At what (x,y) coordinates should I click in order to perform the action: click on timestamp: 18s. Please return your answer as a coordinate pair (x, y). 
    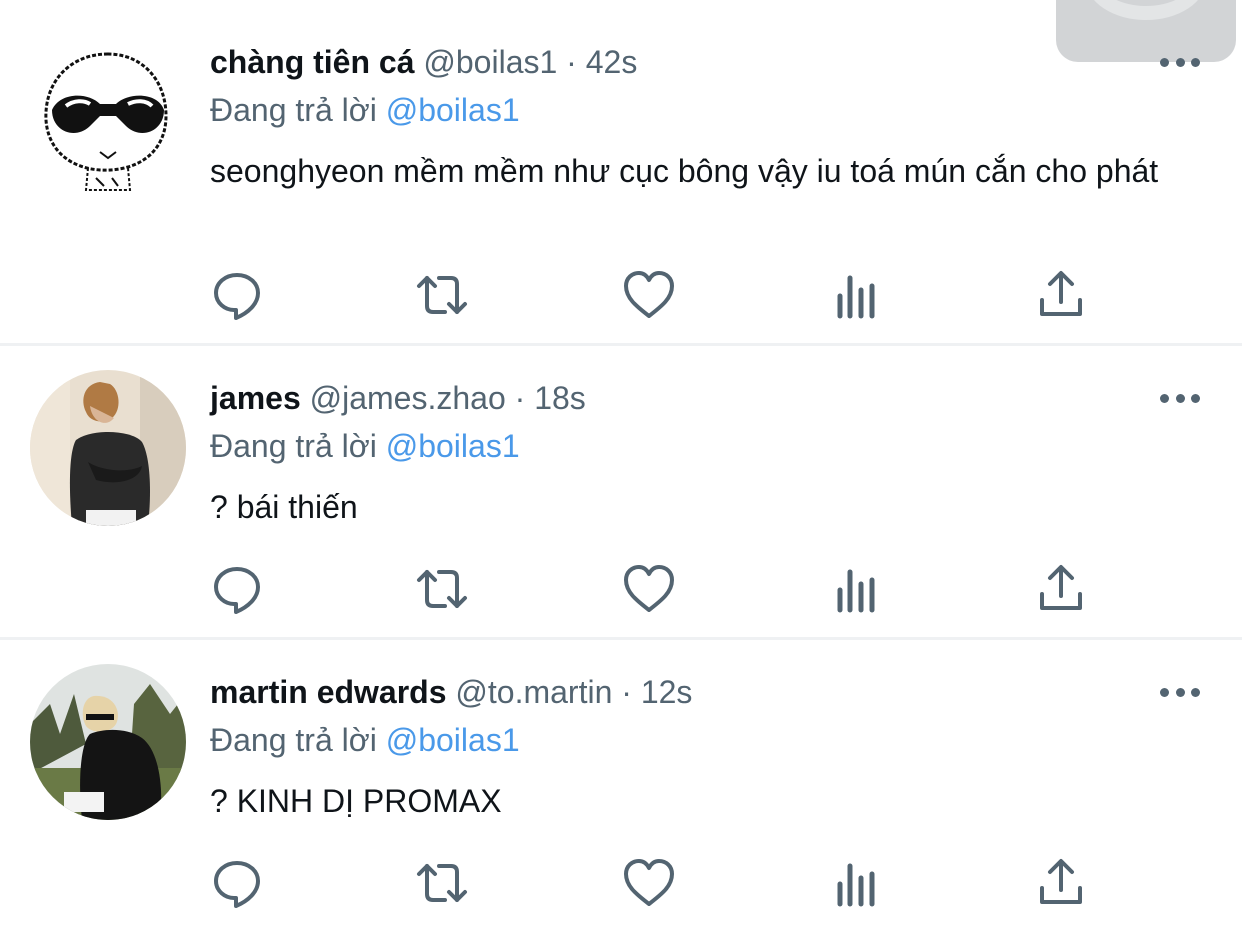
    Looking at the image, I should click on (560, 398).